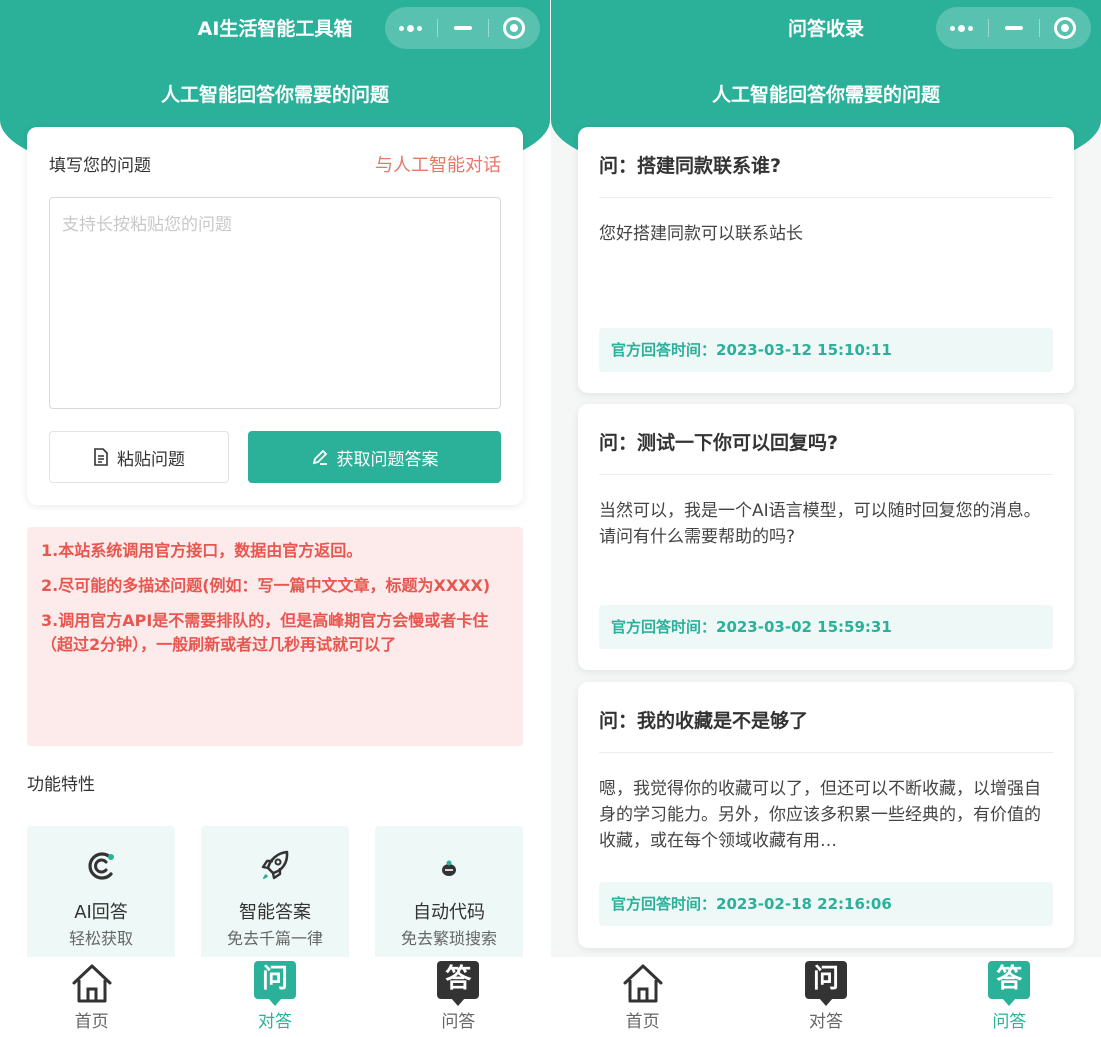 Image resolution: width=1101 pixels, height=1037 pixels. Describe the element at coordinates (101, 866) in the screenshot. I see `ai-logo-icon` at that location.